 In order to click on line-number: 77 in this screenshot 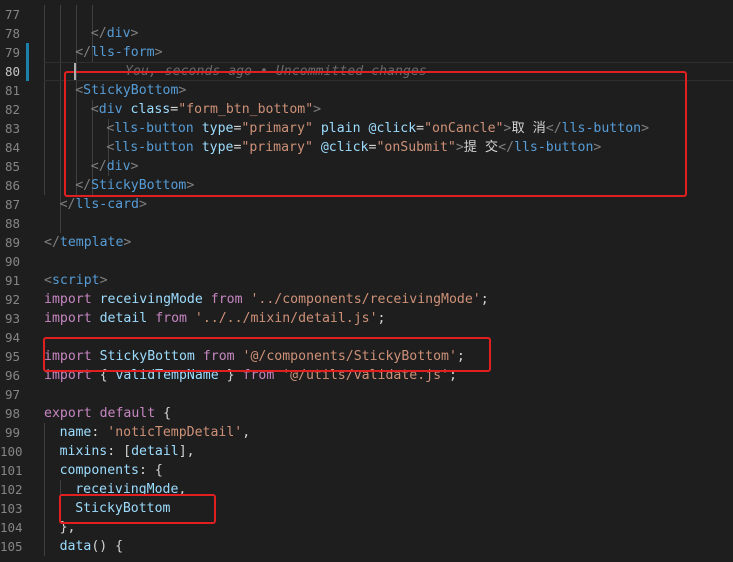, I will do `click(12, 14)`.